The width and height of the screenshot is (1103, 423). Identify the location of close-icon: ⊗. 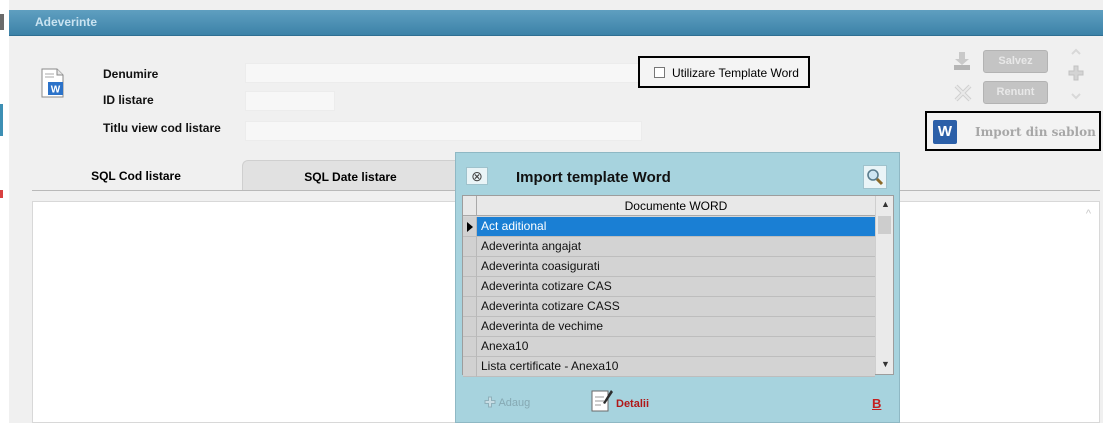
(477, 176).